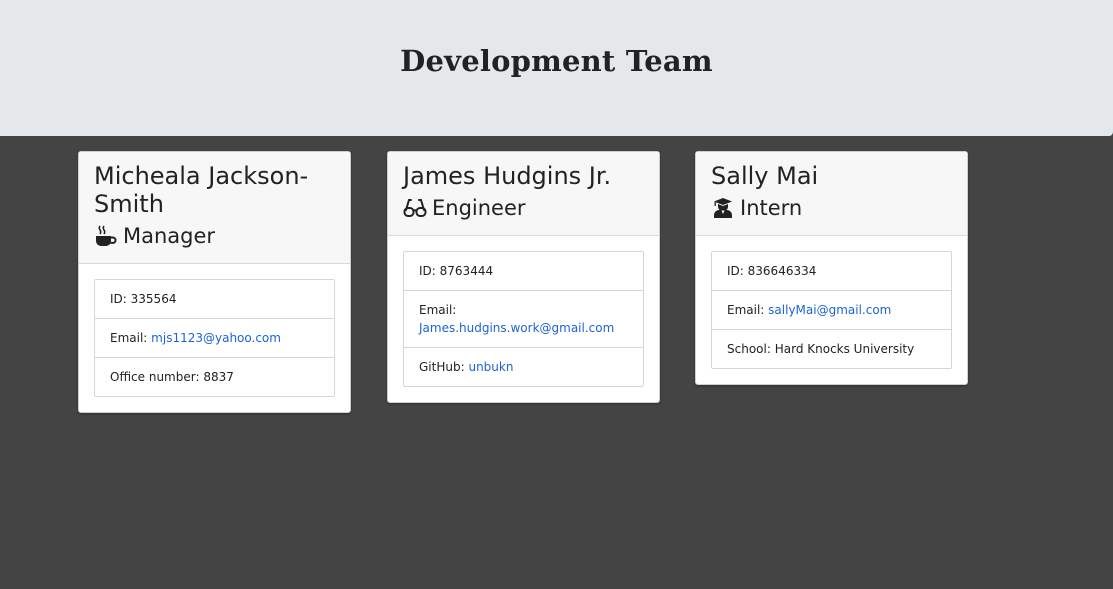 The image size is (1113, 589). Describe the element at coordinates (765, 176) in the screenshot. I see `employee-name: Sally Mai` at that location.